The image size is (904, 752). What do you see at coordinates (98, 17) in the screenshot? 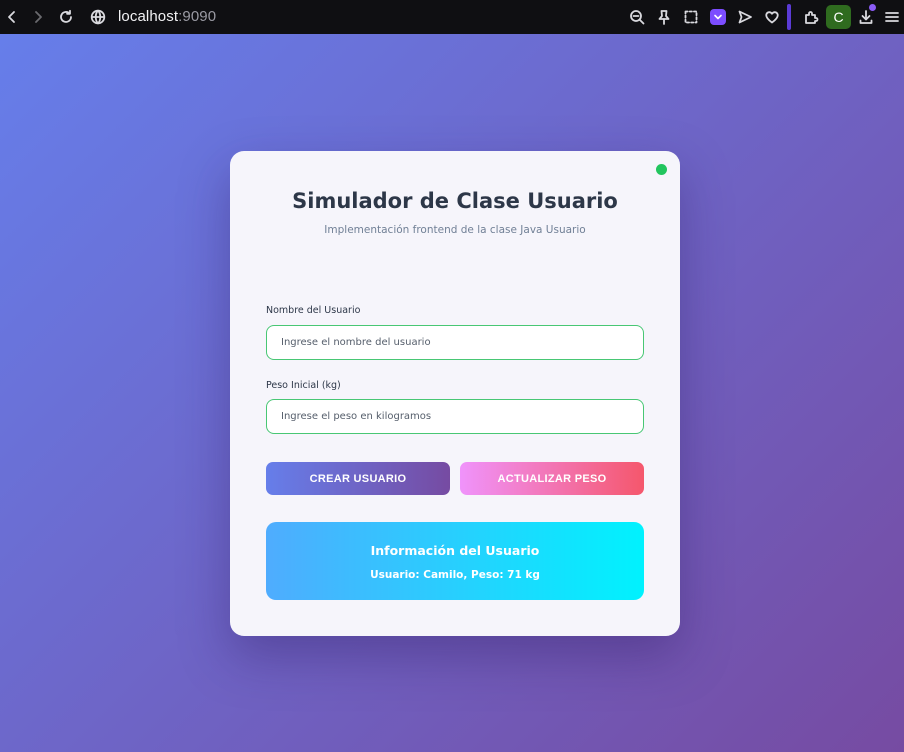
I see `site-info-icon` at bounding box center [98, 17].